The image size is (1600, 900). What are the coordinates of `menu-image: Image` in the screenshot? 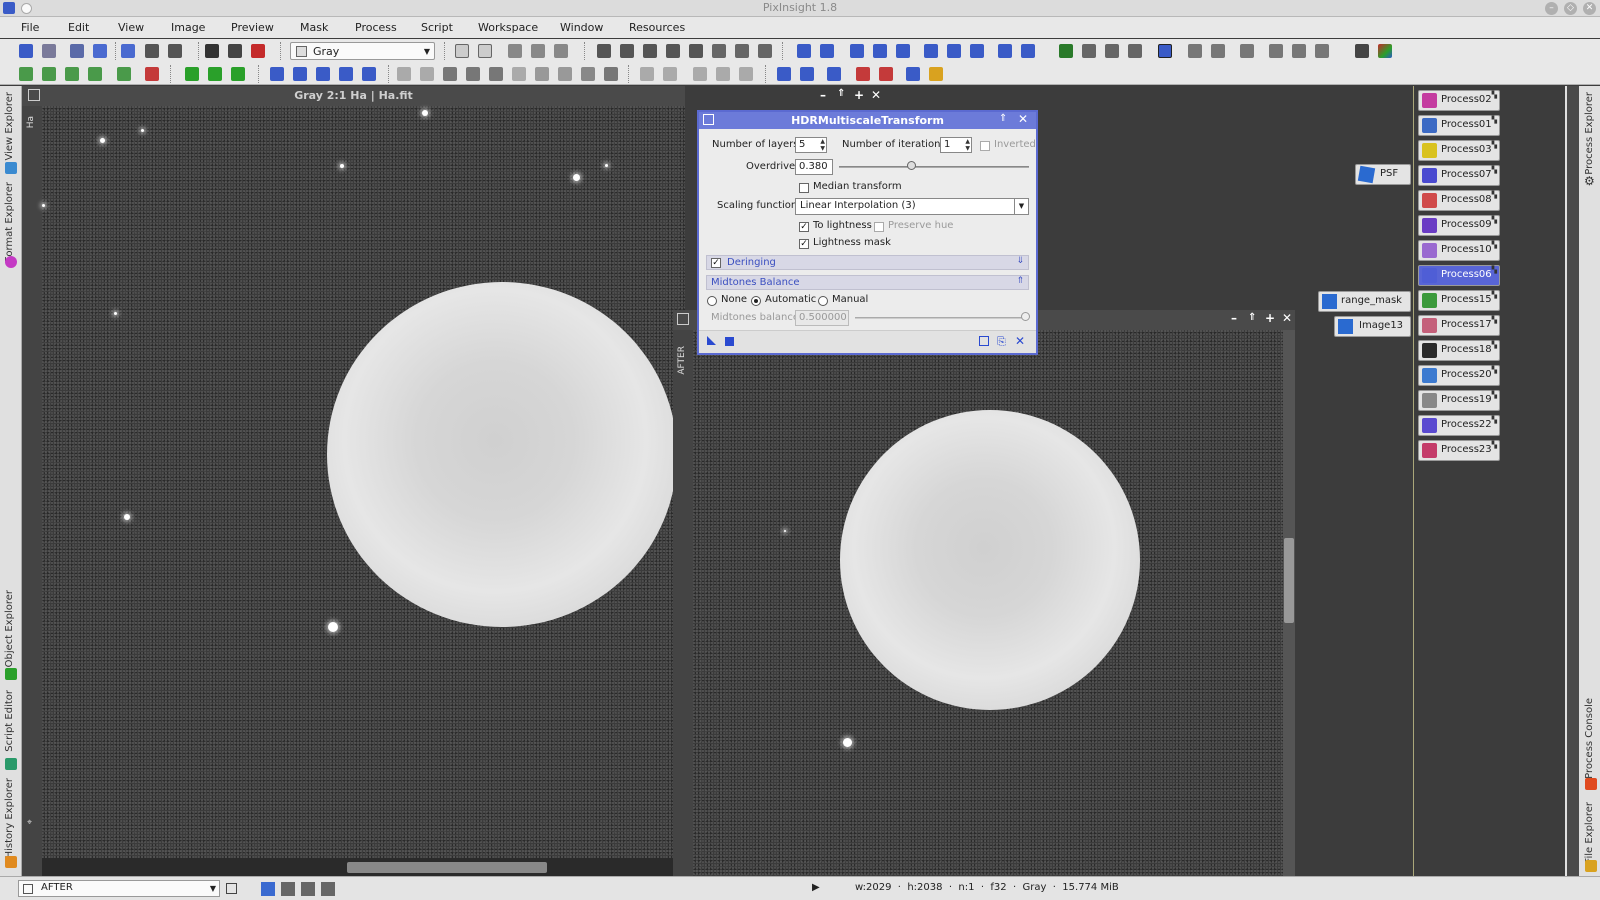 It's located at (188, 27).